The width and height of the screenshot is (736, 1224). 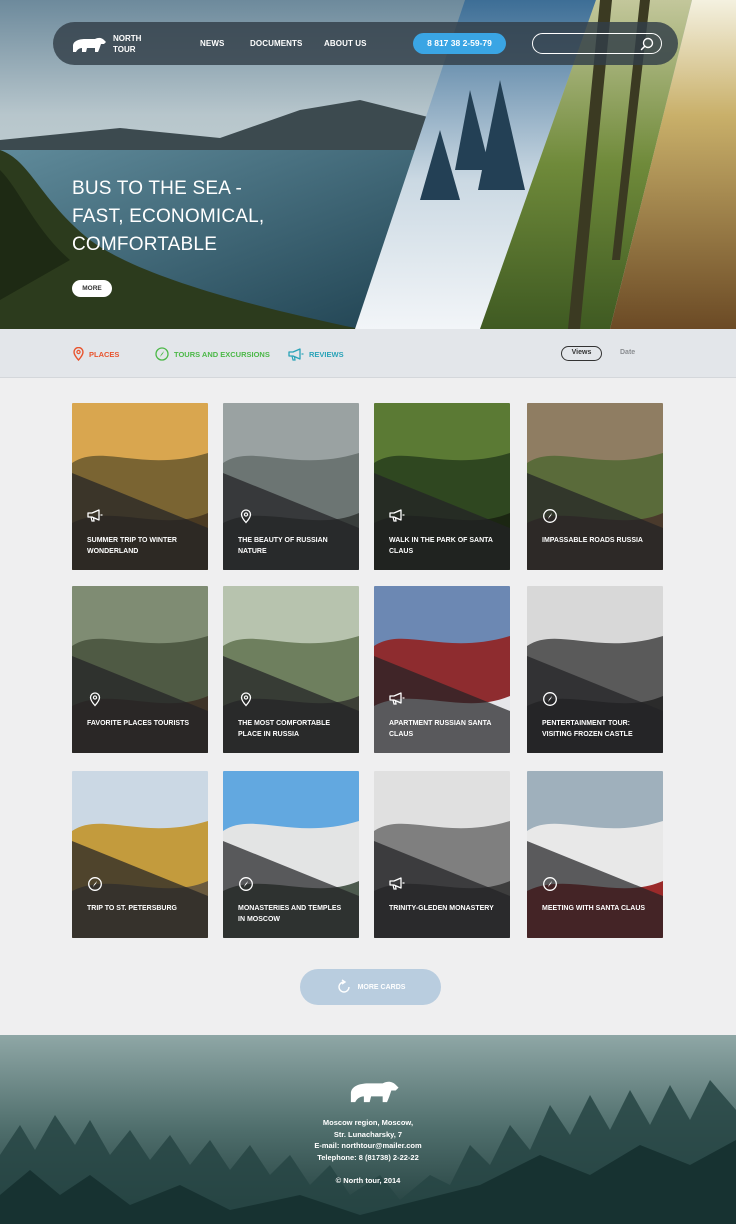 What do you see at coordinates (212, 43) in the screenshot?
I see `nav-link-news: NEWS` at bounding box center [212, 43].